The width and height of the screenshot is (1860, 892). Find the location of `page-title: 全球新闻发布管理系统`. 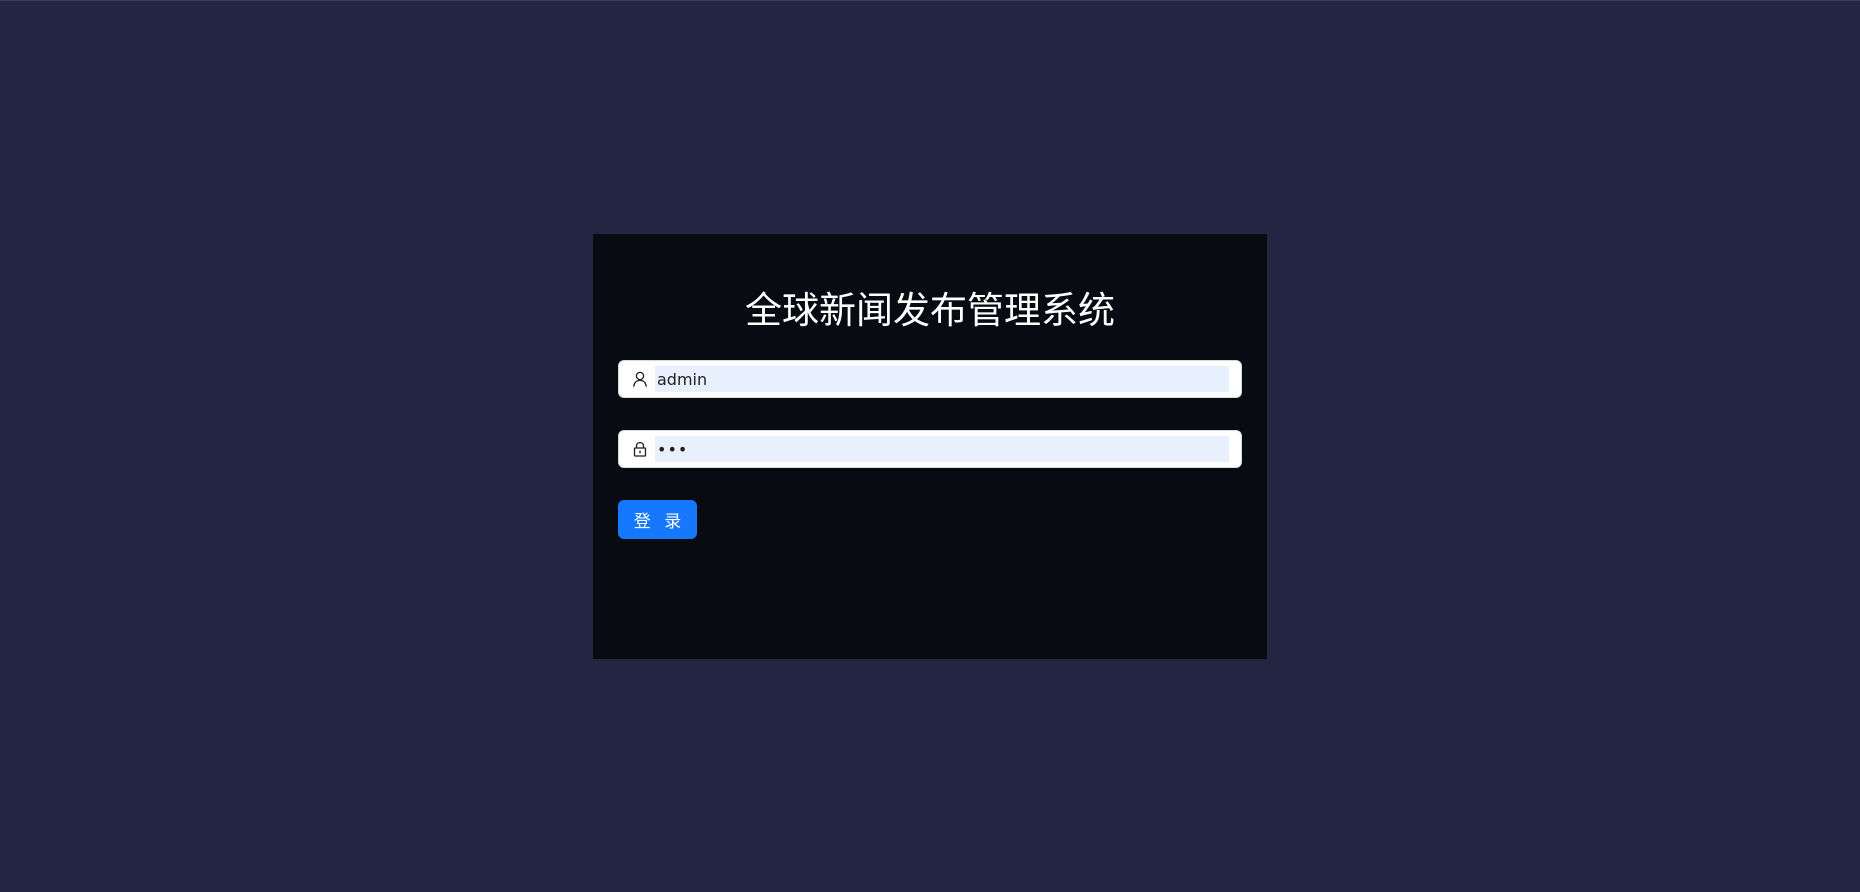

page-title: 全球新闻发布管理系统 is located at coordinates (930, 310).